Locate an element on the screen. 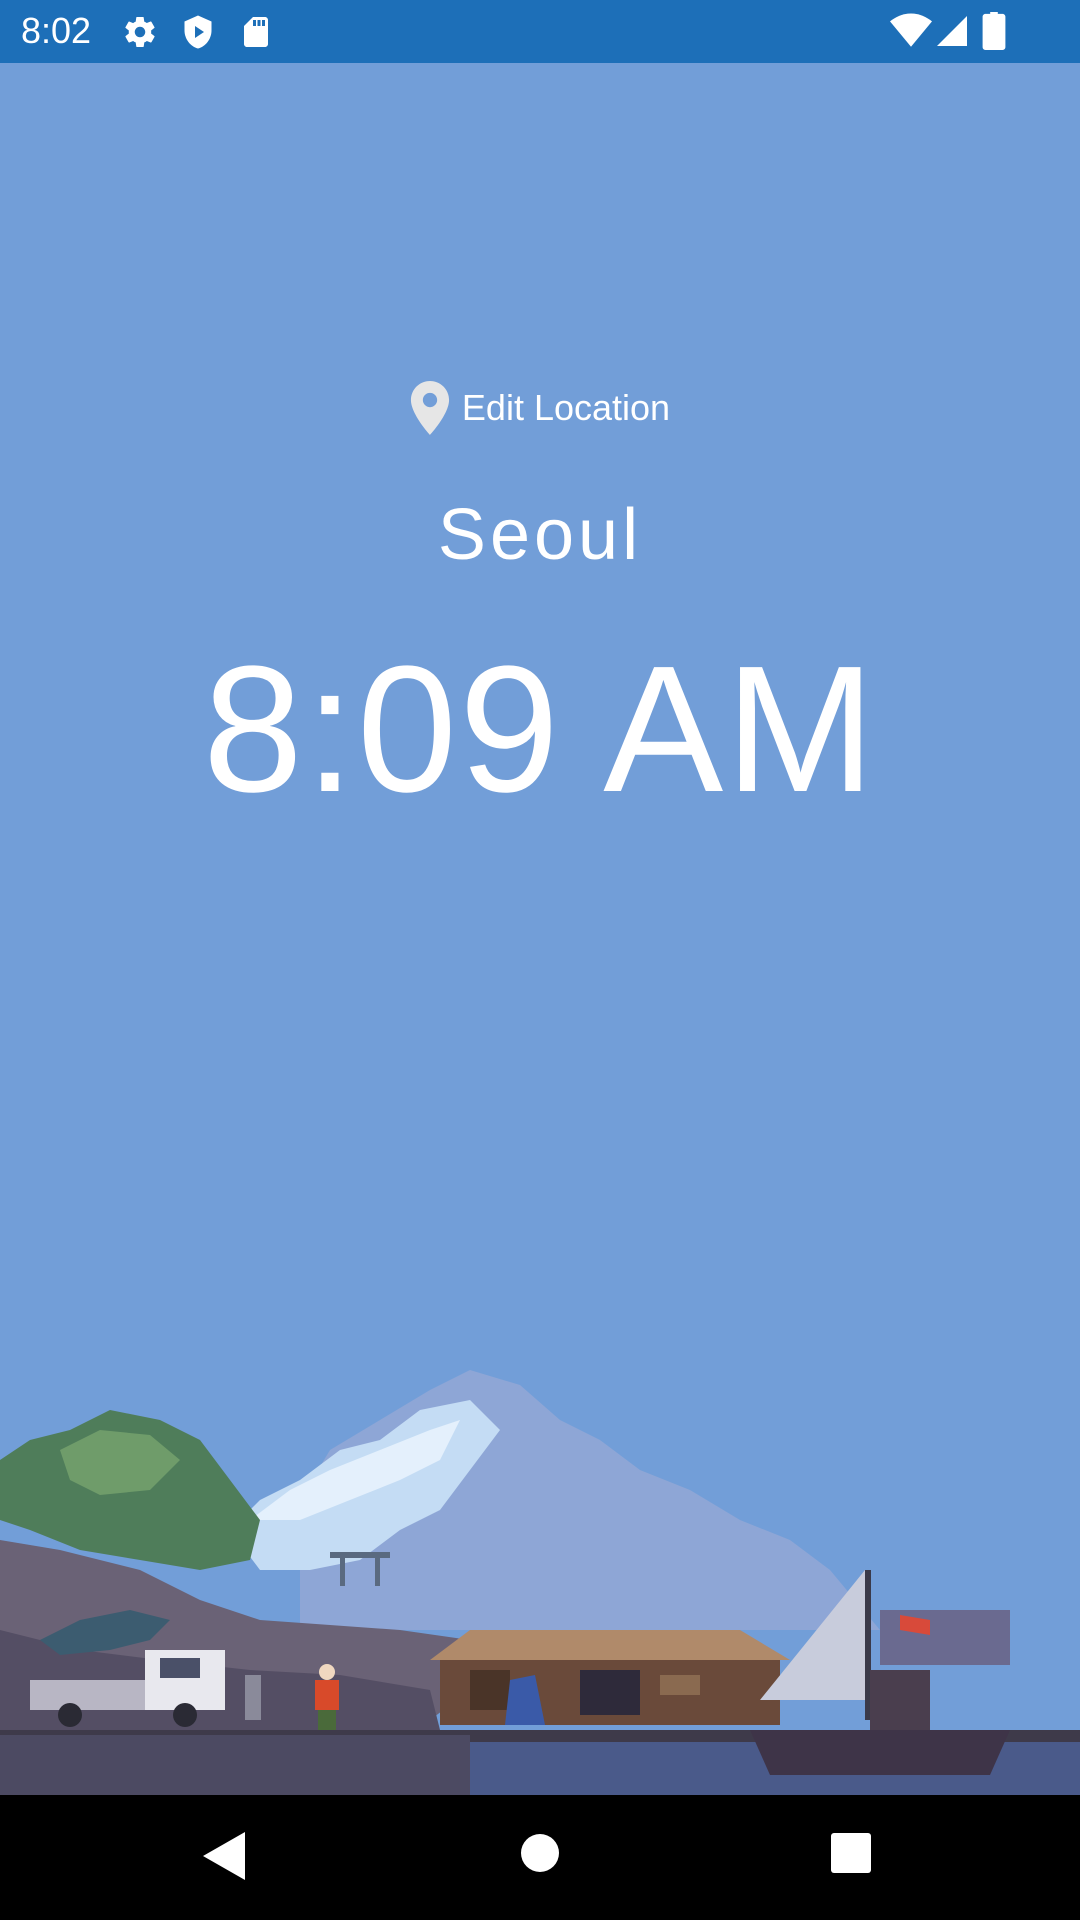  city-name: Seoul is located at coordinates (540, 535).